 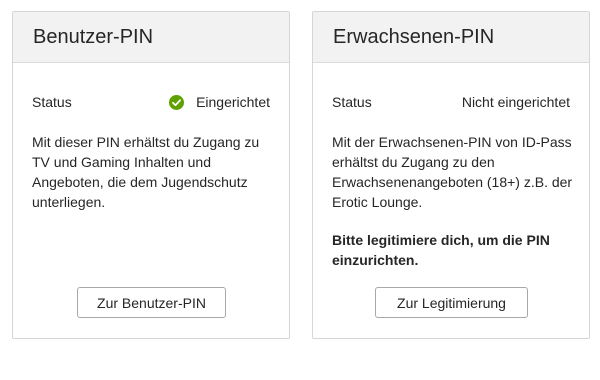 I want to click on card-header: Benutzer-PIN, so click(x=151, y=37).